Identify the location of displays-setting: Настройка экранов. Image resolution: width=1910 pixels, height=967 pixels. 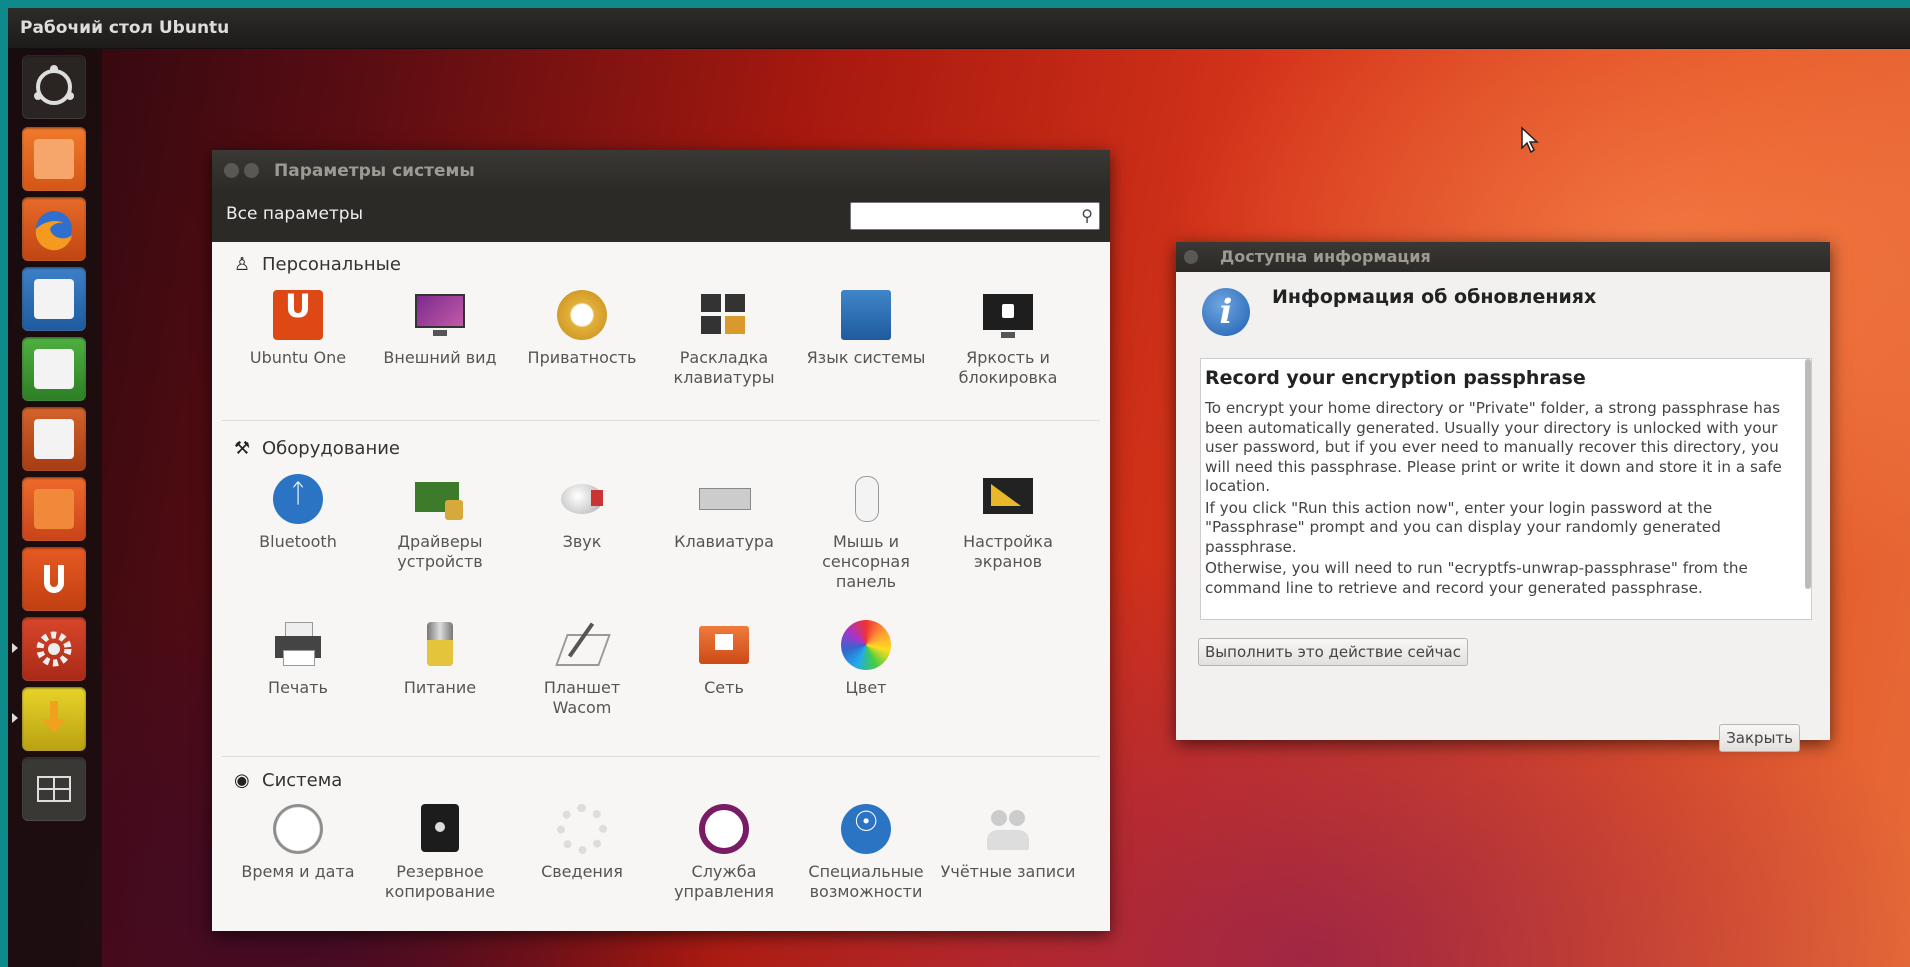
(1008, 523).